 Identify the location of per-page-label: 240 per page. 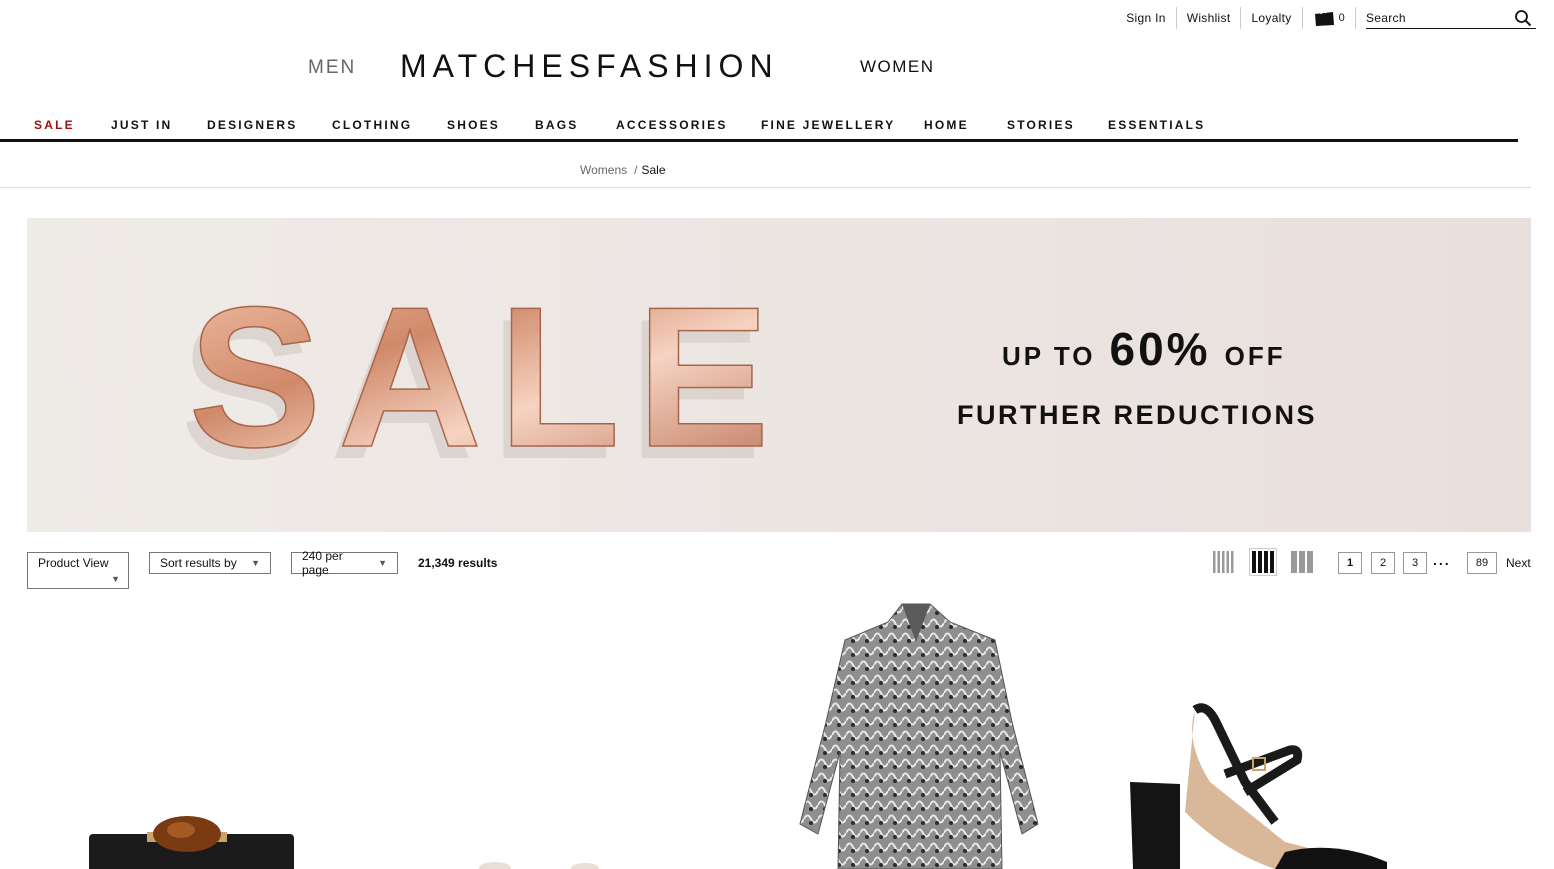
(322, 563).